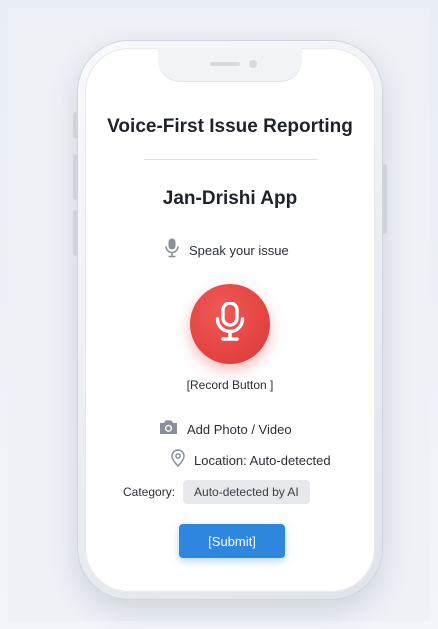 Image resolution: width=438 pixels, height=629 pixels. I want to click on app-name: Jan-Drishi App, so click(230, 198).